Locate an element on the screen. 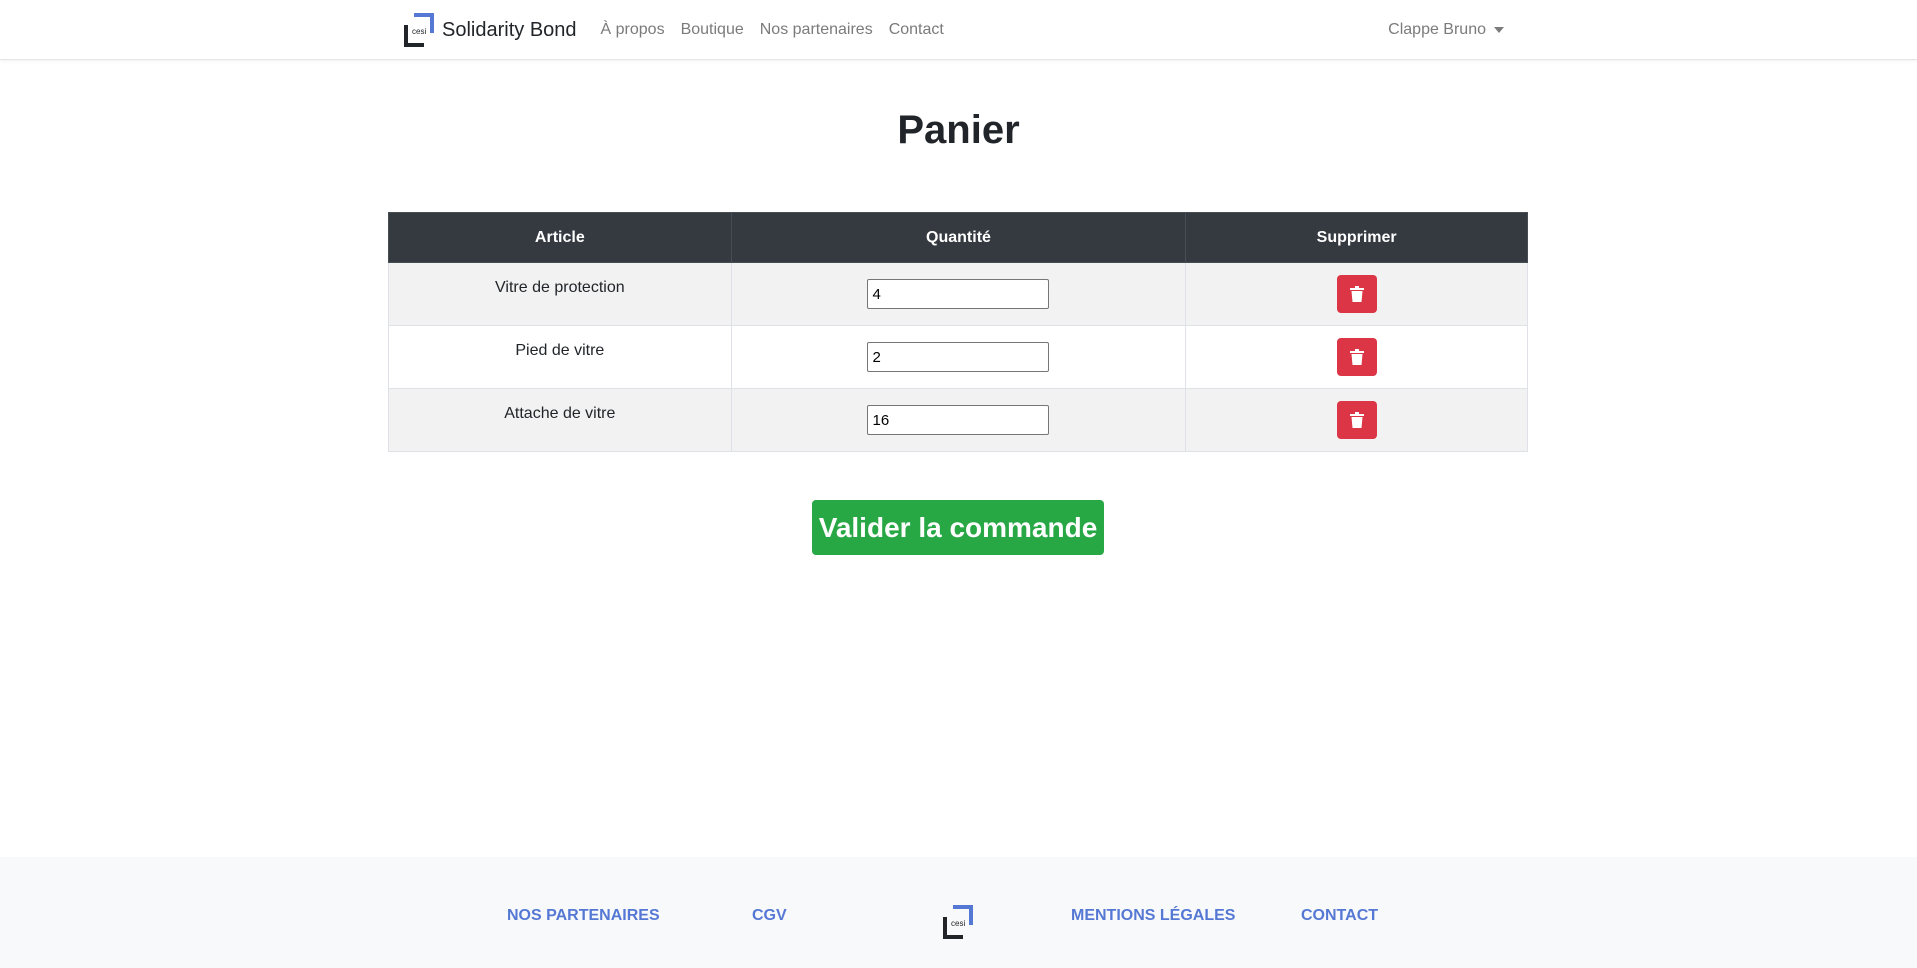  footer-logo-text: cesi is located at coordinates (958, 923).